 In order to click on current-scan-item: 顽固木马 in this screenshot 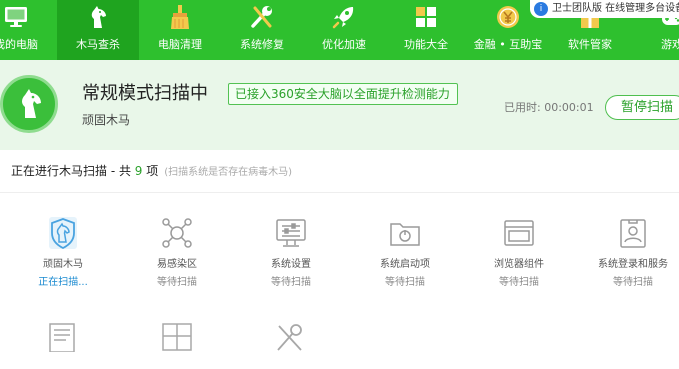, I will do `click(106, 120)`.